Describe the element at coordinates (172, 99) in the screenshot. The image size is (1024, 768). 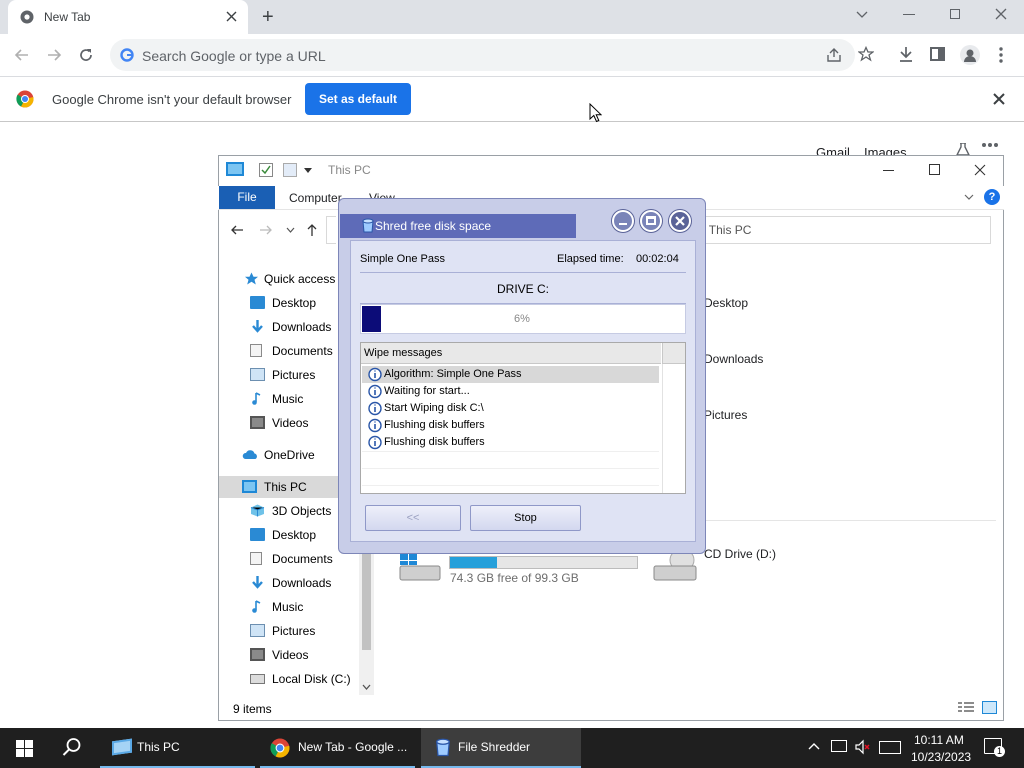
I see `infobar-text: Google Chrome isn't your default browser` at that location.